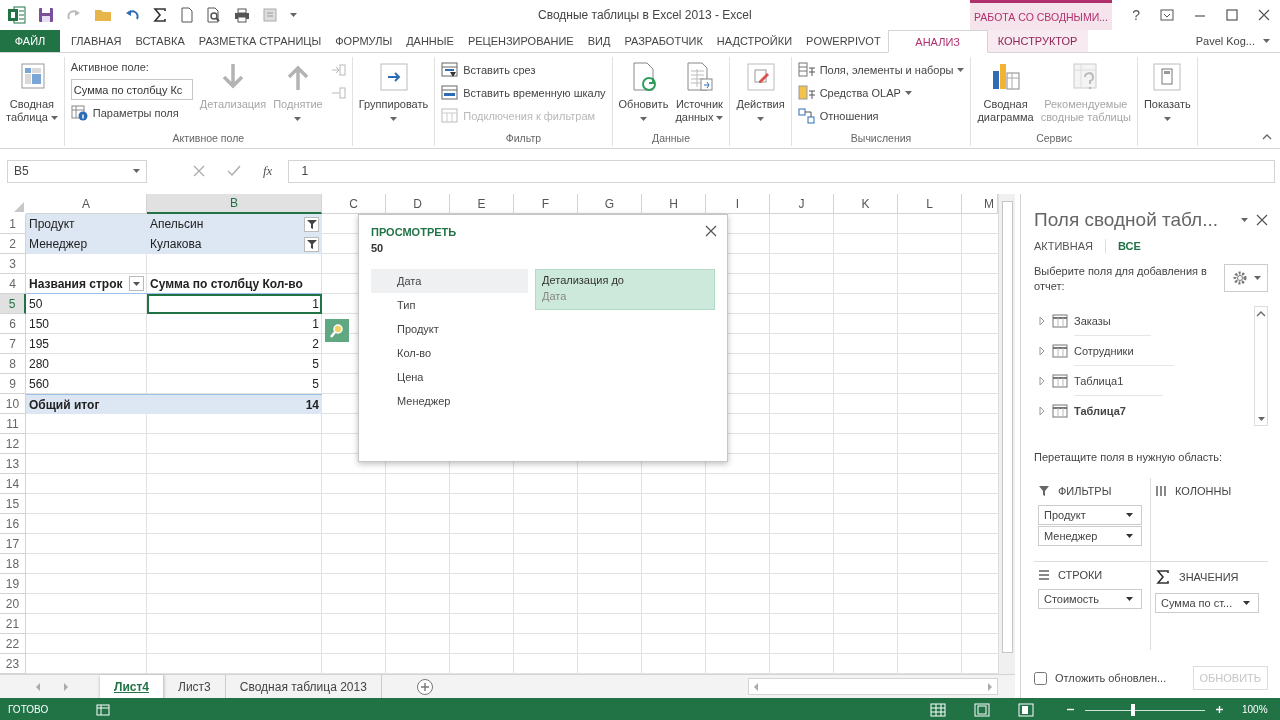  What do you see at coordinates (260, 41) in the screenshot?
I see `ribbon-tab: РАЗМЕТКА СТРАНИЦЫ` at bounding box center [260, 41].